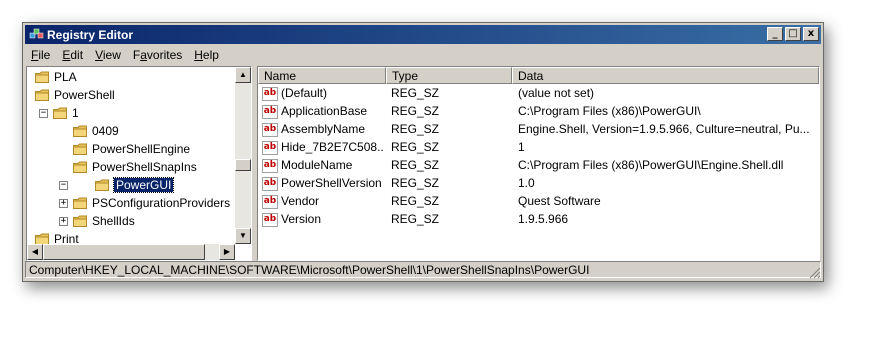  I want to click on open-folder-icon, so click(102, 185).